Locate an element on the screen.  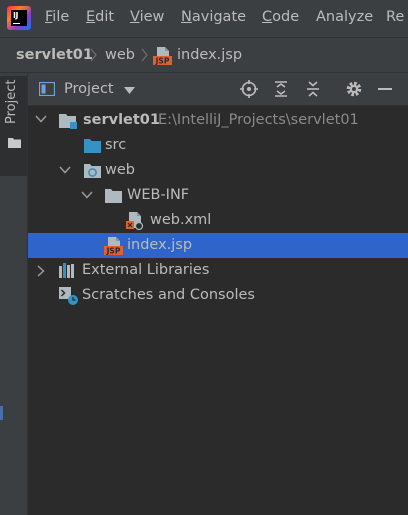
project-tool-tab-label: Project is located at coordinates (11, 101).